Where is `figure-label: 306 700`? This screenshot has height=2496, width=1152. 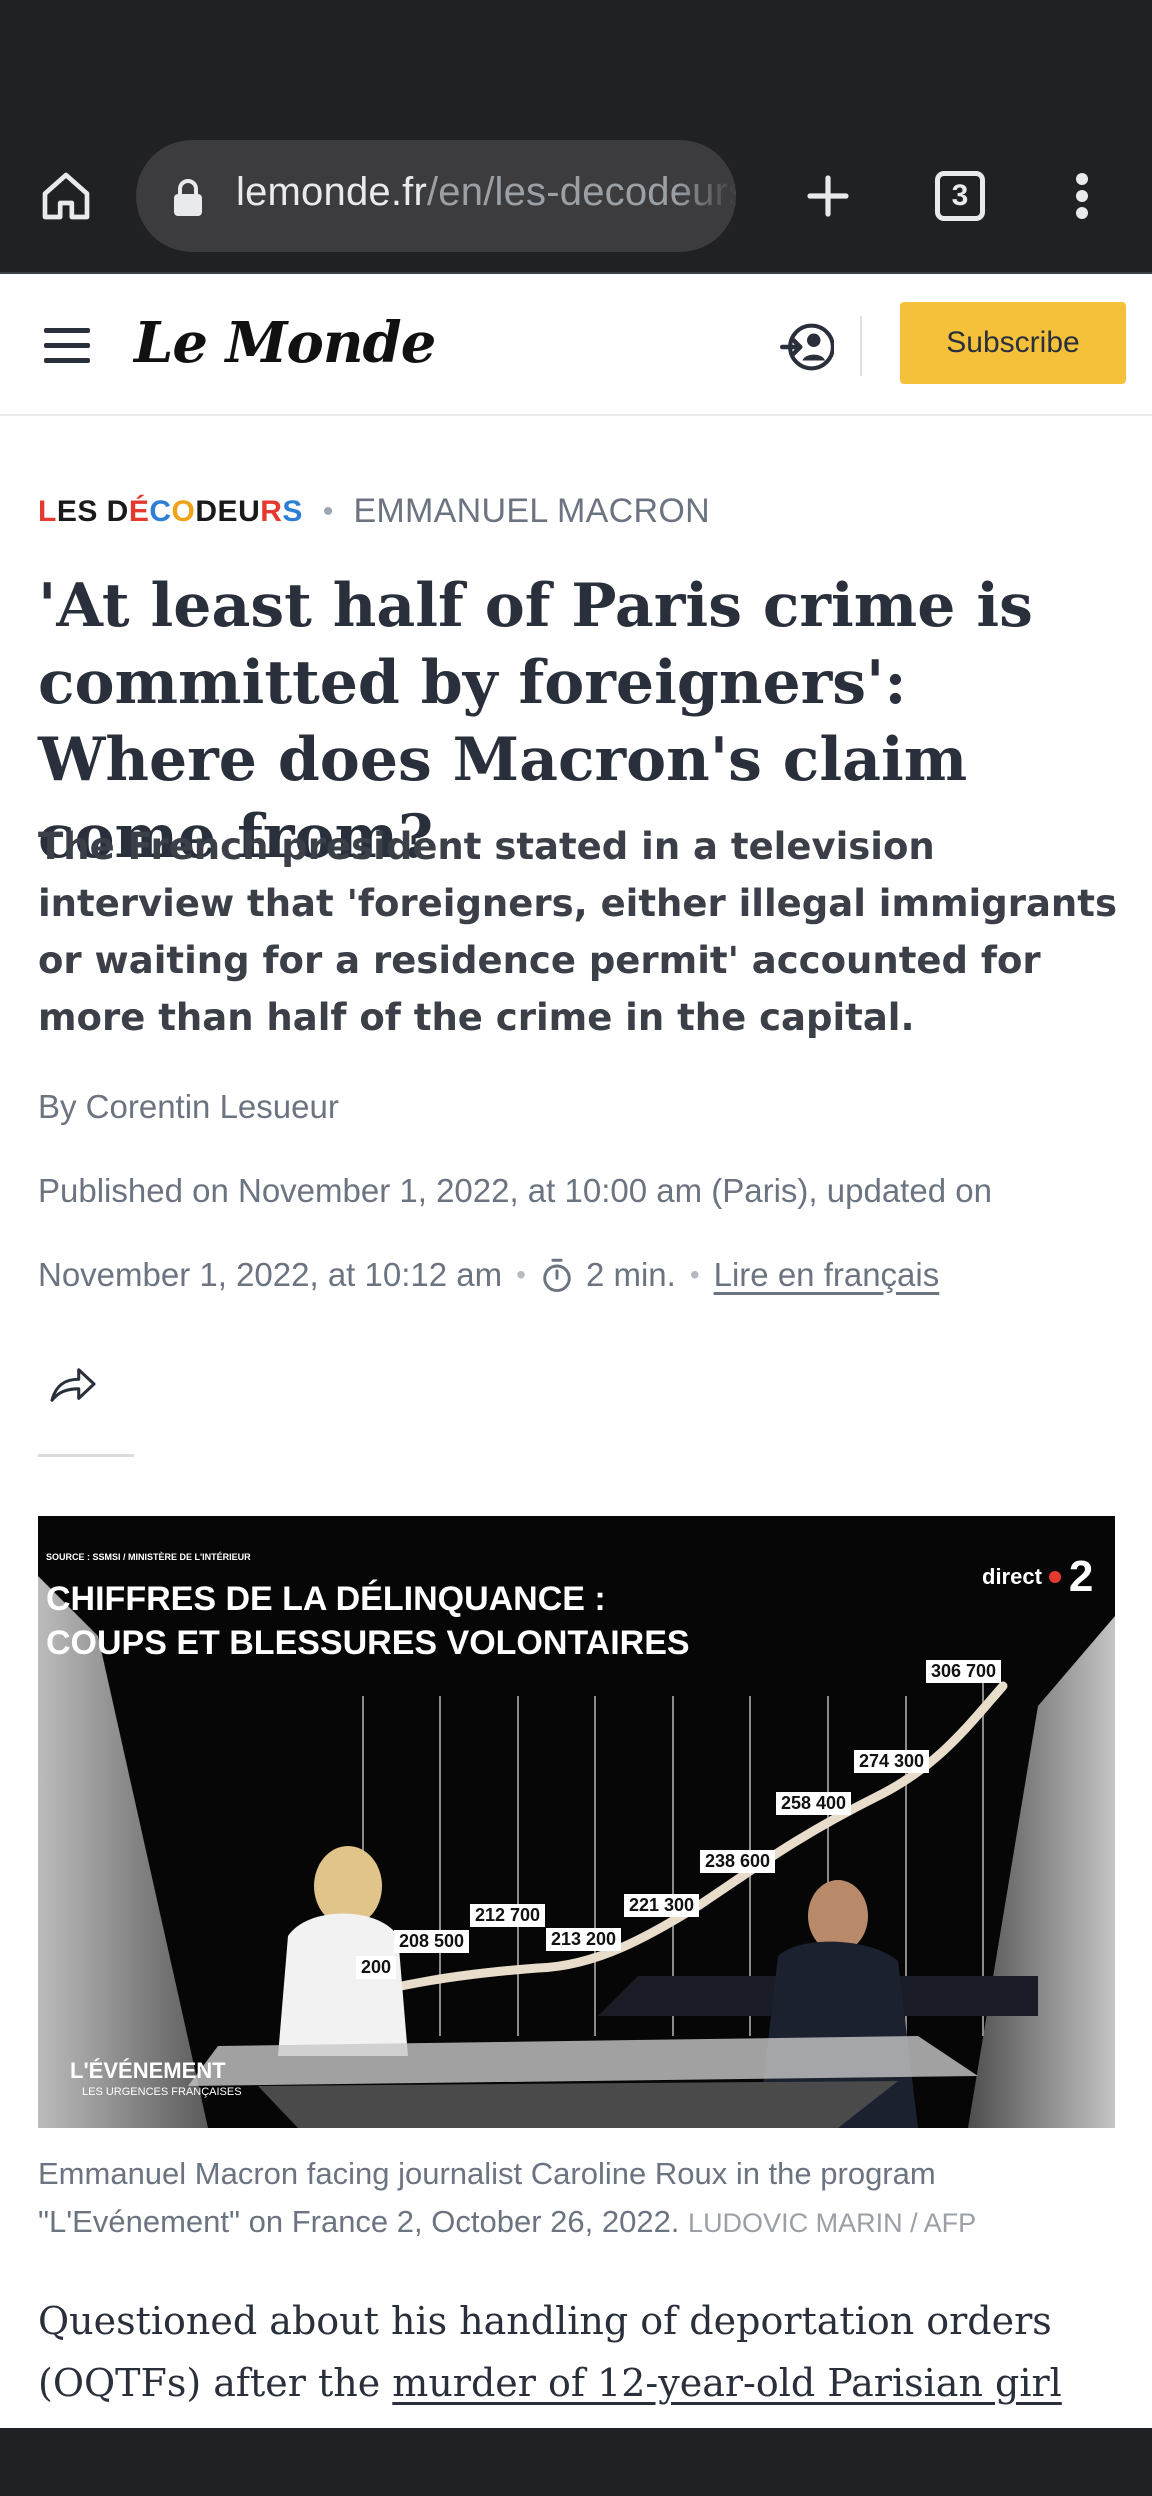
figure-label: 306 700 is located at coordinates (964, 1671).